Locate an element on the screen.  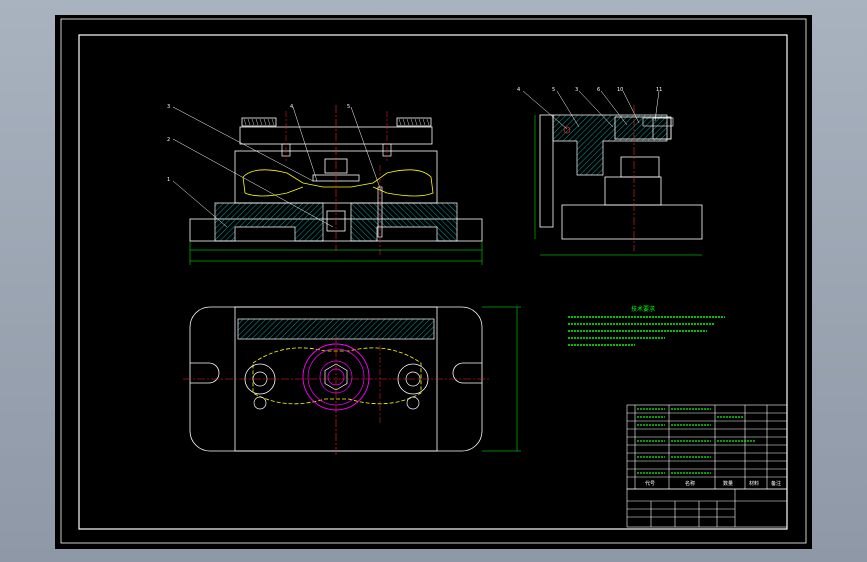
balloon-front-1: 4 is located at coordinates (291, 107).